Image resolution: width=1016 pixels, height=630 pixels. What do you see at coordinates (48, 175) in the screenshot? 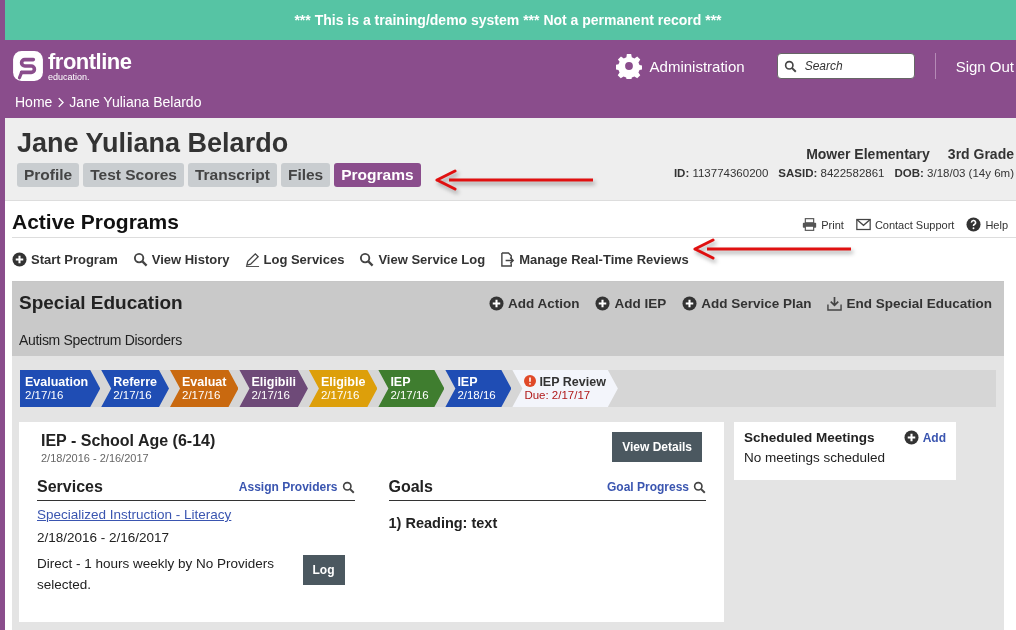
I see `tab: Profile` at bounding box center [48, 175].